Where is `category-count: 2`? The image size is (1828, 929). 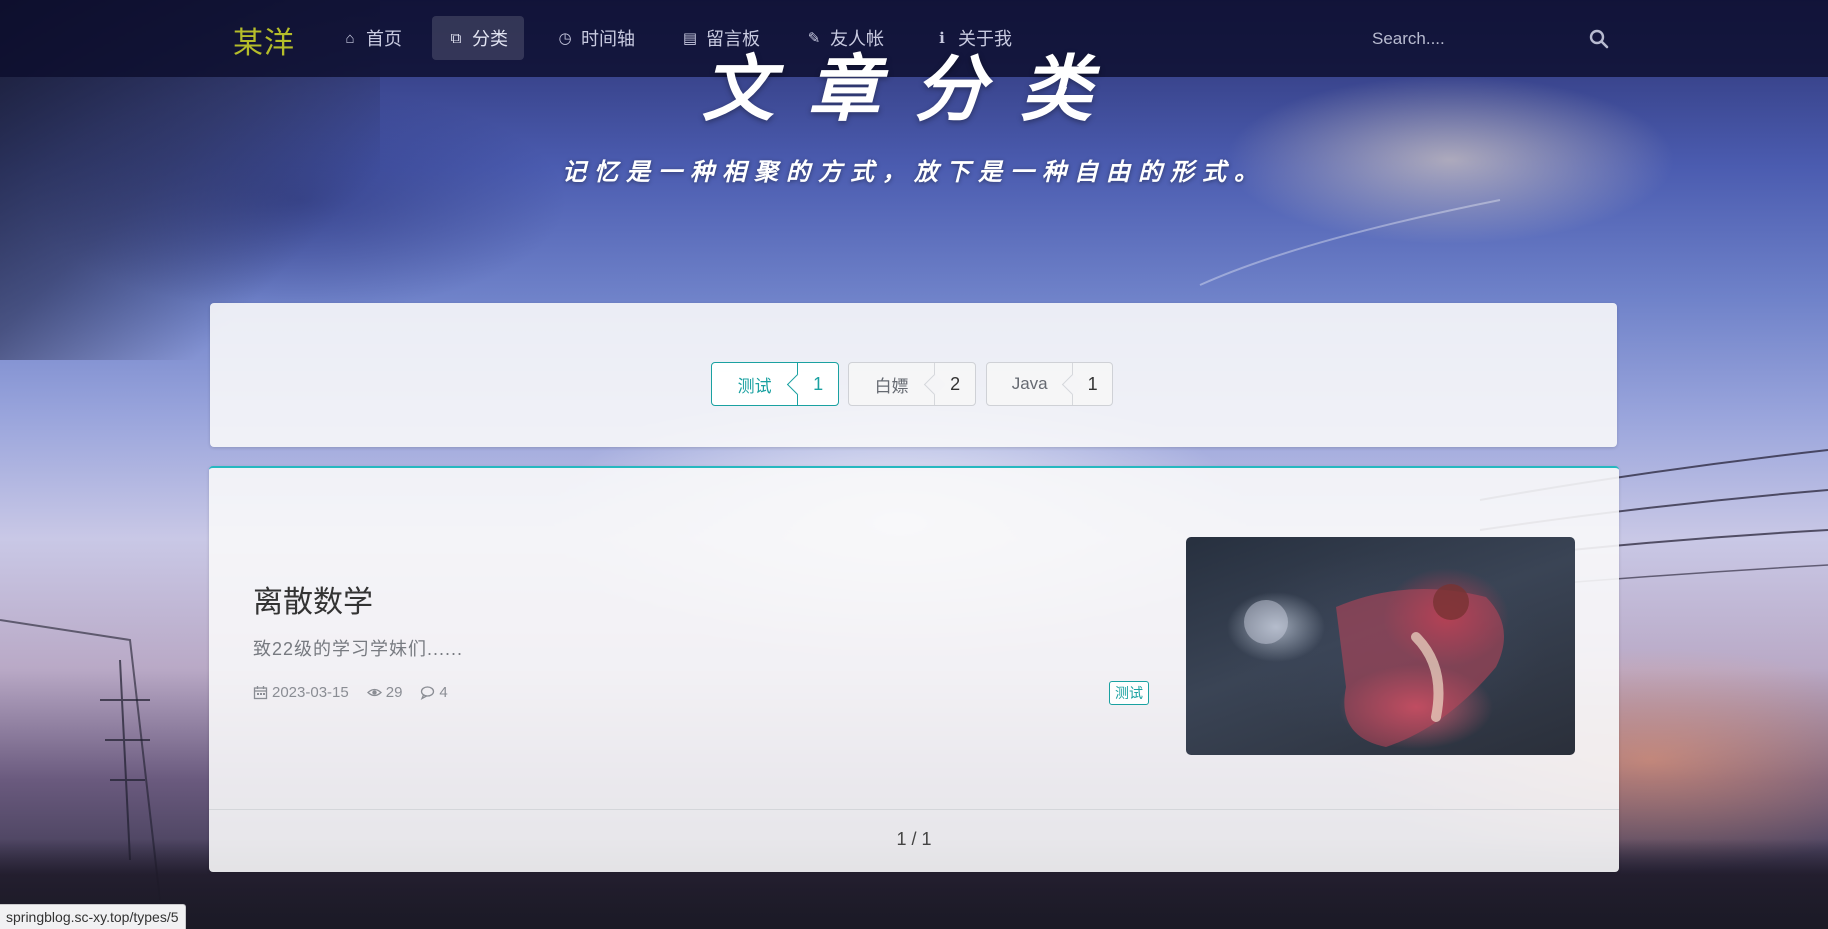 category-count: 2 is located at coordinates (954, 384).